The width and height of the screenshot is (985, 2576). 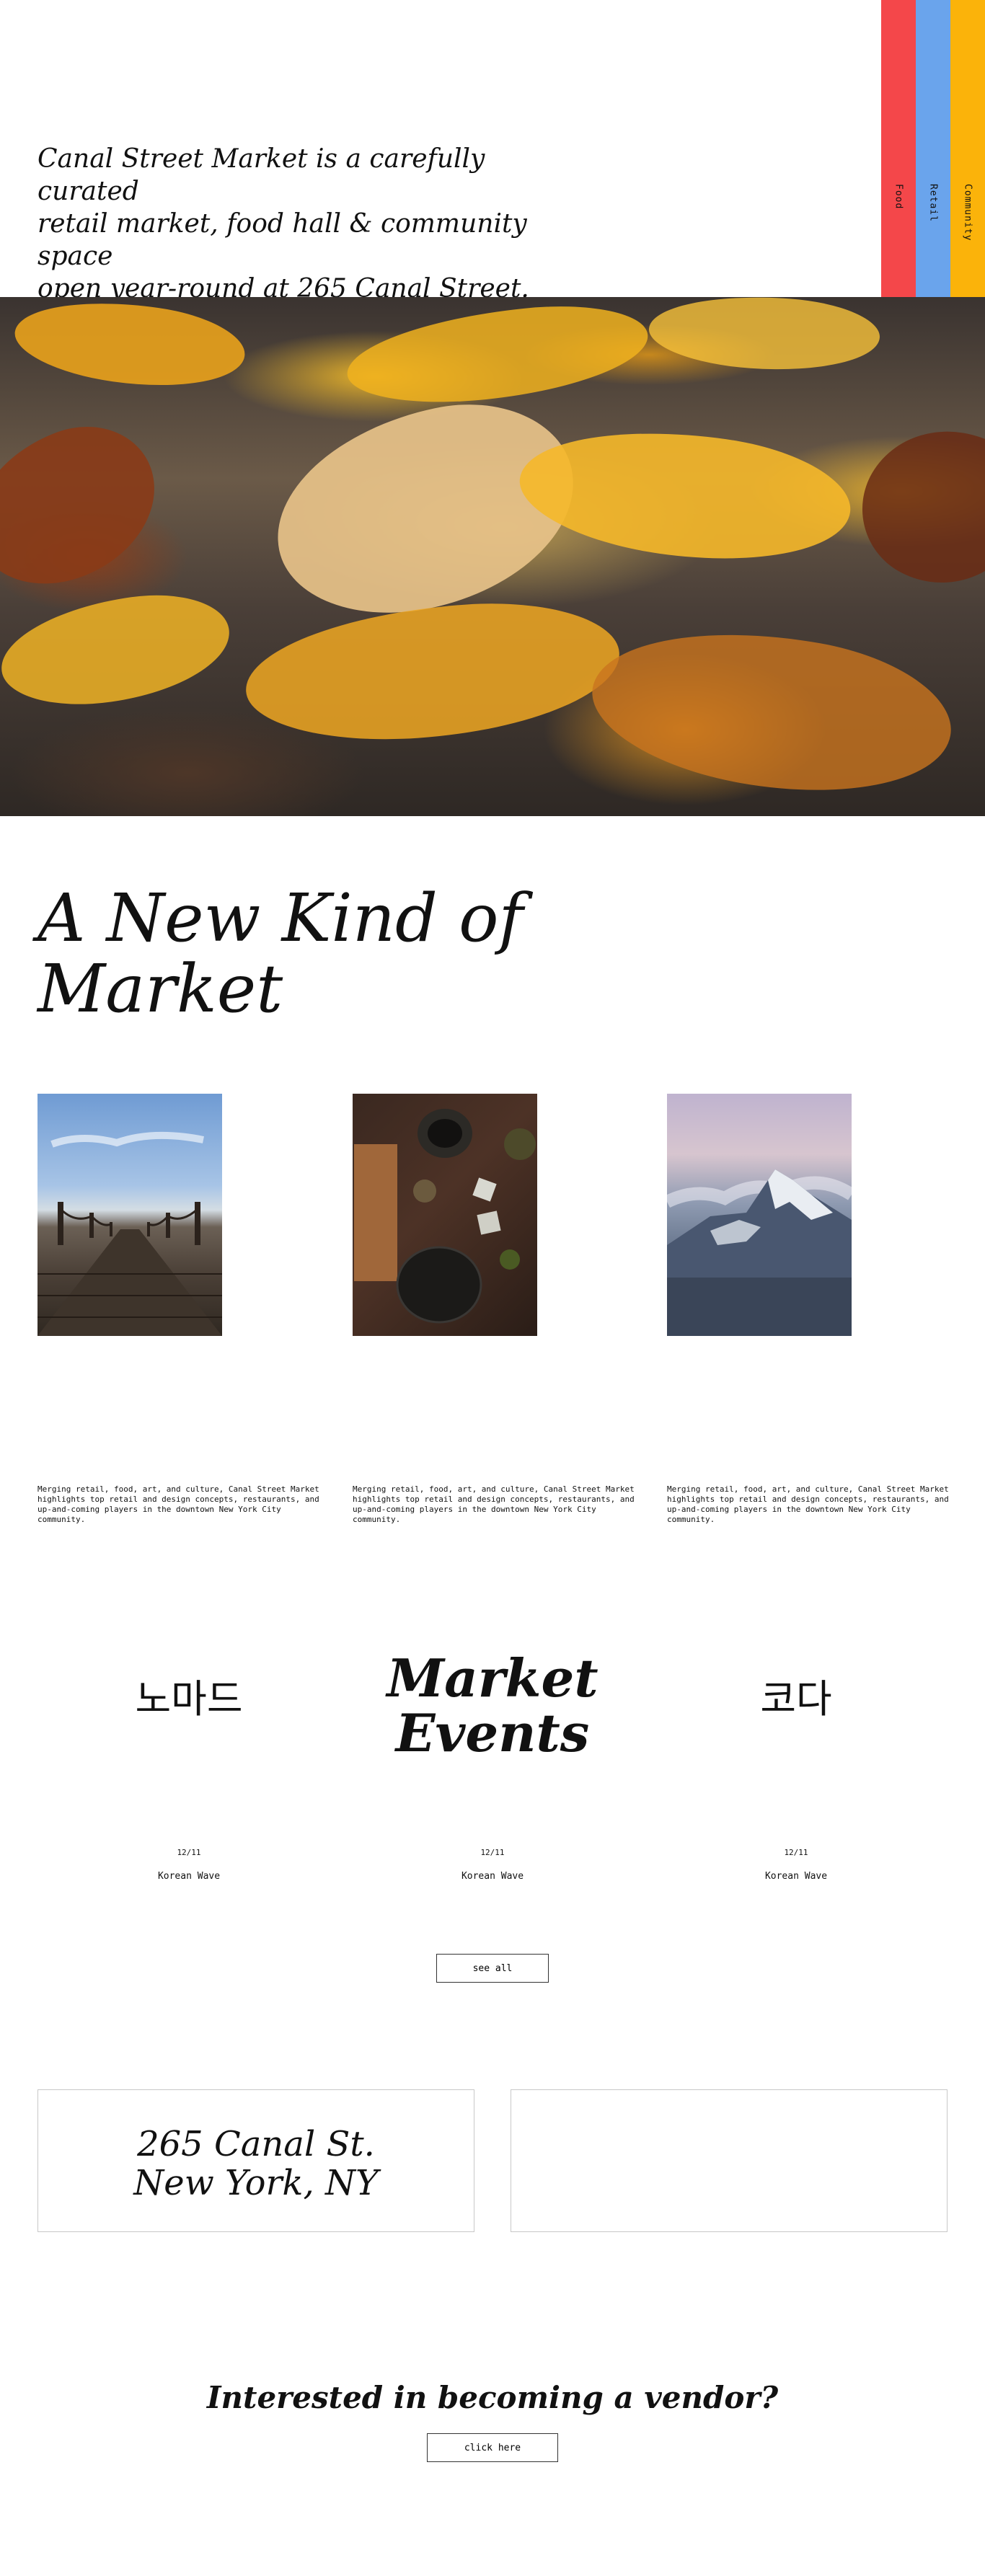 I want to click on events-heading-line-2: Events, so click(x=492, y=1732).